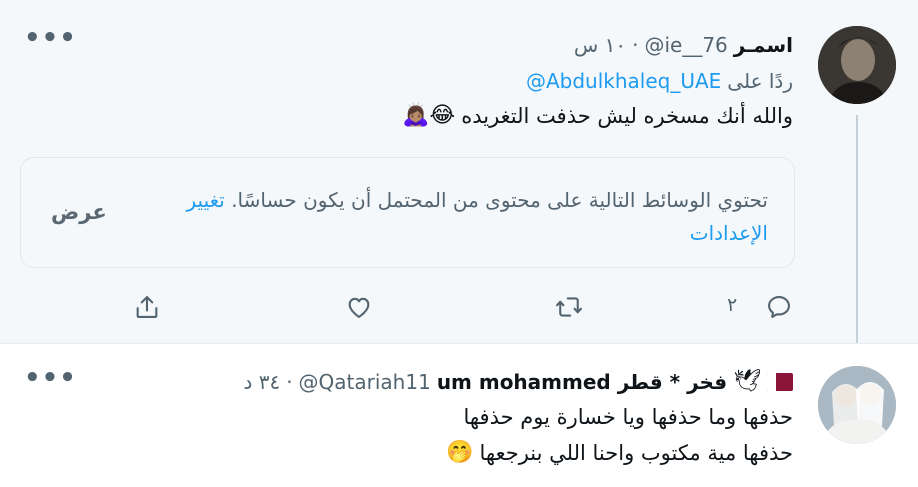 Image resolution: width=918 pixels, height=487 pixels. I want to click on reply-prefix: ردًا على, so click(760, 81).